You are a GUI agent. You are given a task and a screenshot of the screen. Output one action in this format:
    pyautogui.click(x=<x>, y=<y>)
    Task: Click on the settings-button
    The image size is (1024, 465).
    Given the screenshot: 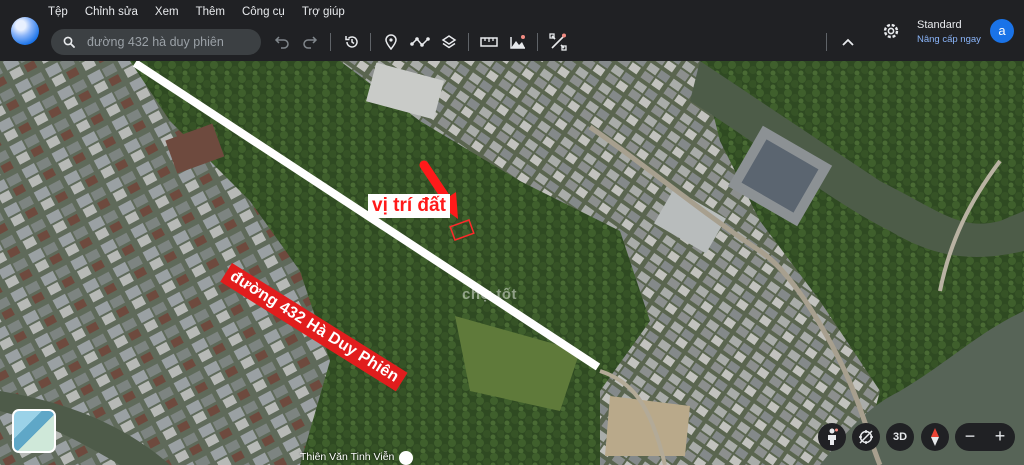 What is the action you would take?
    pyautogui.click(x=891, y=31)
    